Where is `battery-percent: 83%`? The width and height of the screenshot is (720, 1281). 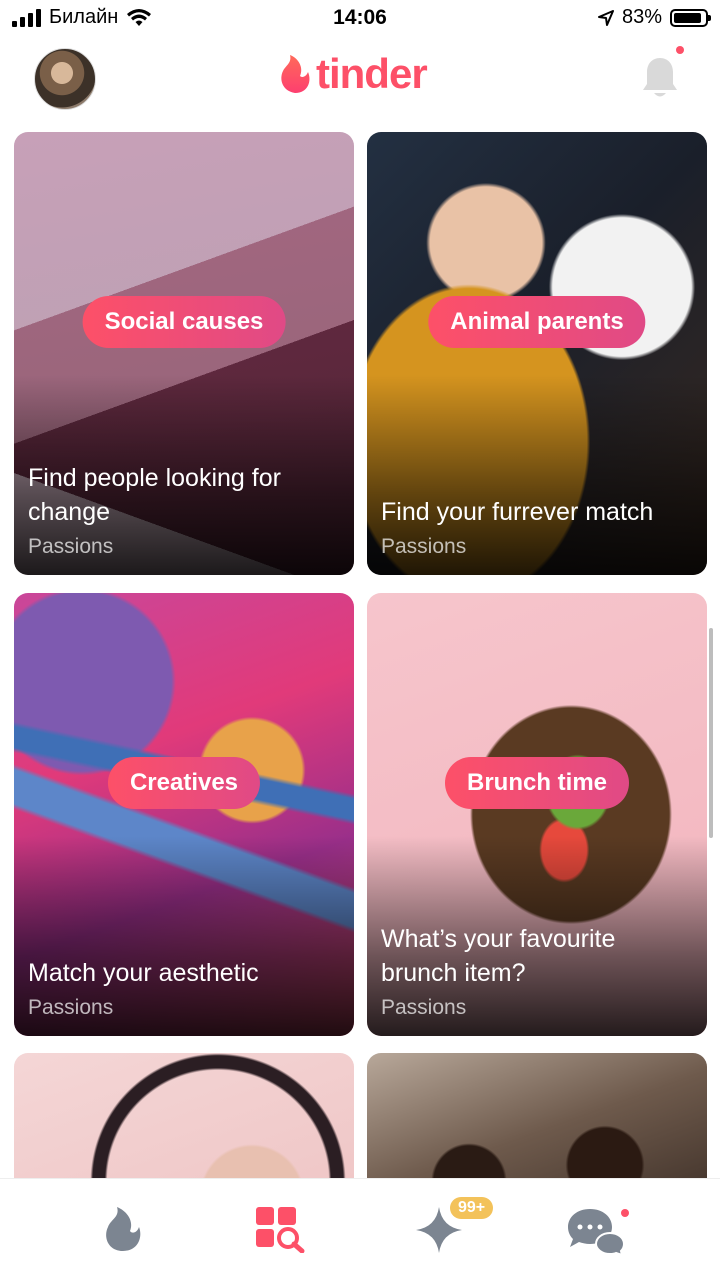 battery-percent: 83% is located at coordinates (641, 17).